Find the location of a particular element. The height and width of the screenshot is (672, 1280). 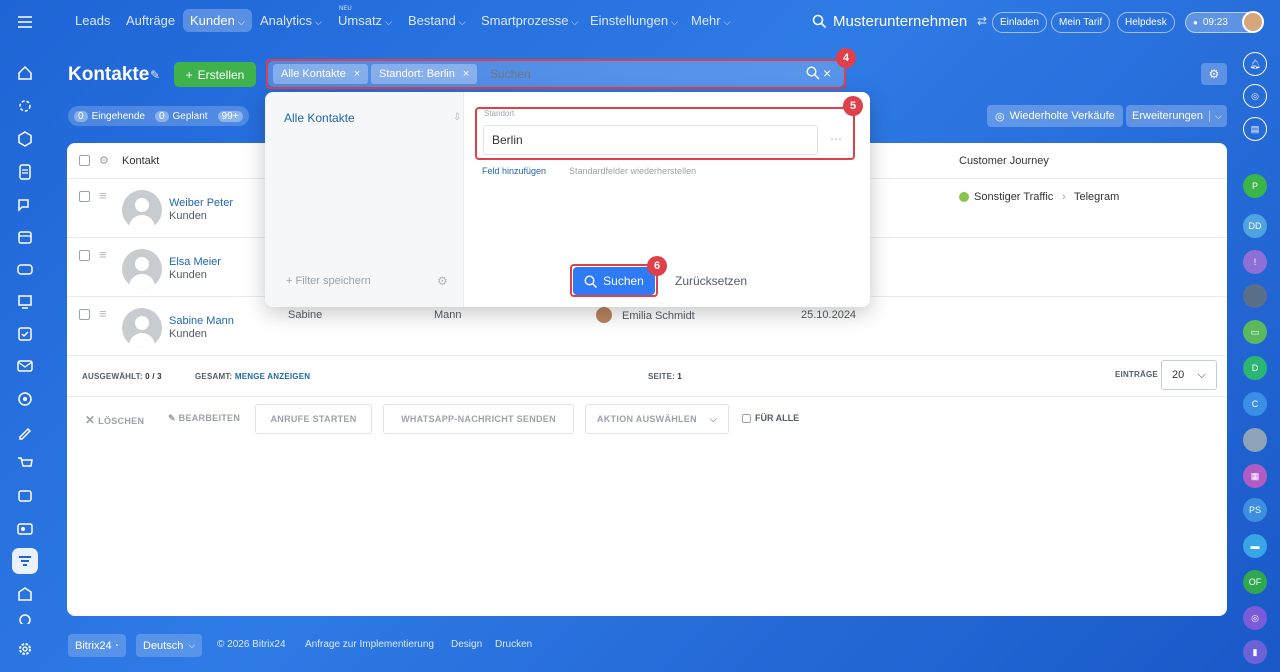

location-field is located at coordinates (650, 140).